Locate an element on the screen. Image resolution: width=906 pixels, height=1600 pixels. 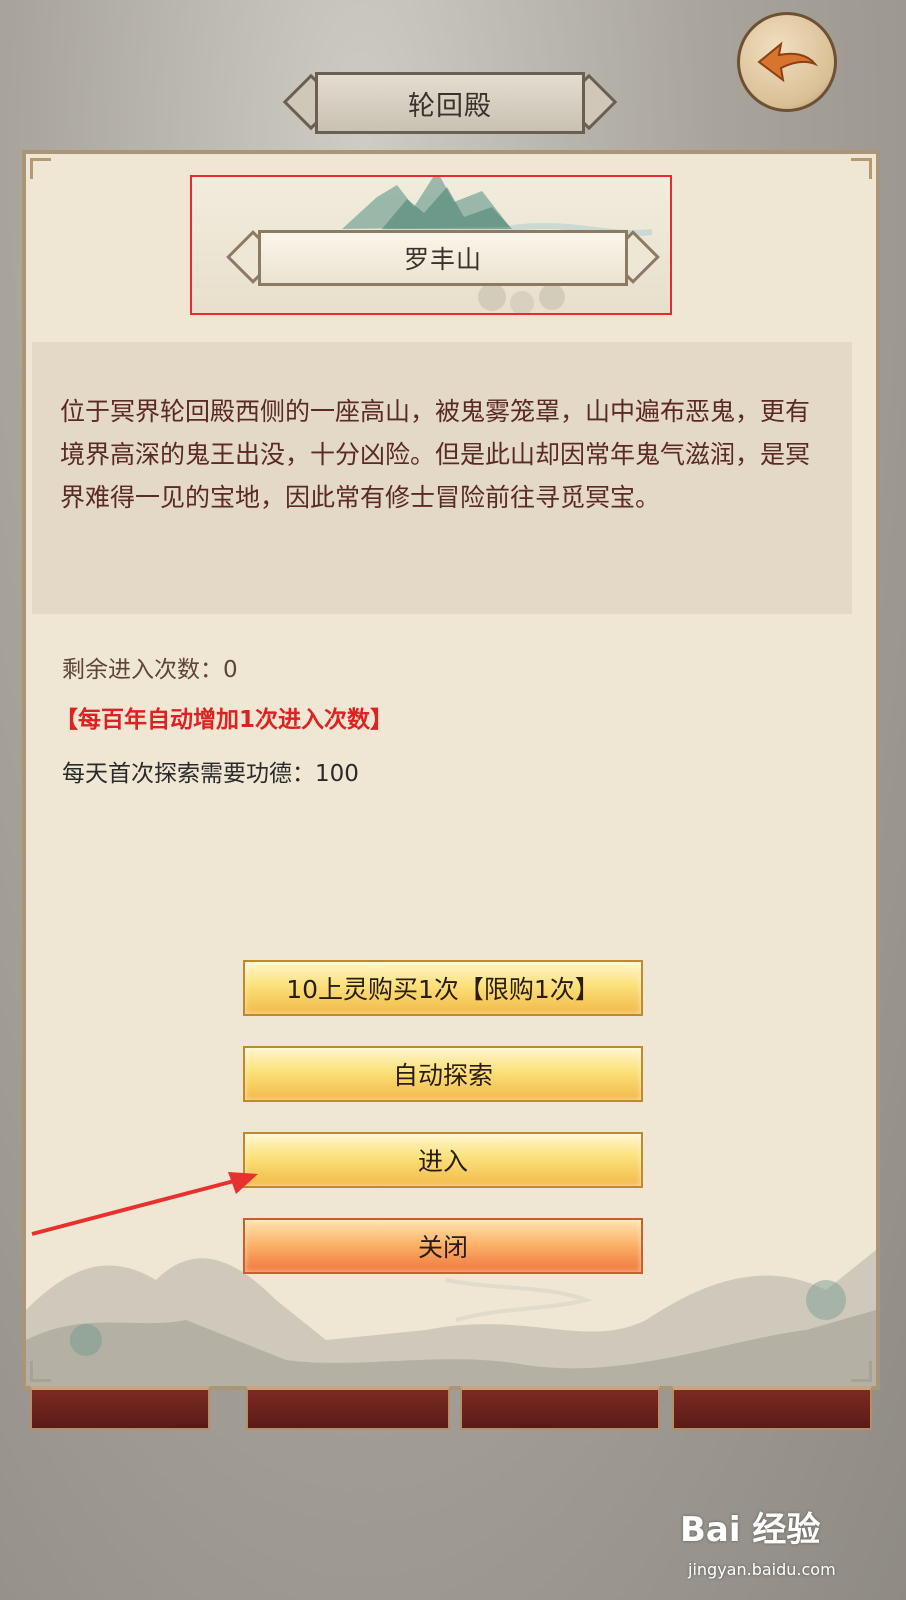
baidu-watermark: Bai 经验 jingyan.baidu.com is located at coordinates (780, 1545).